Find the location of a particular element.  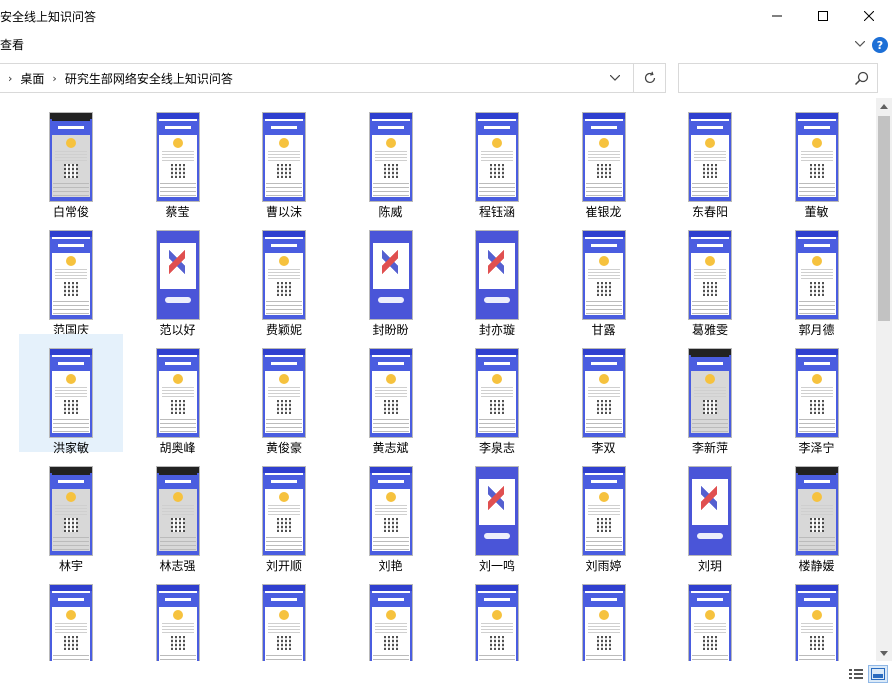

file-item: 白常俊 is located at coordinates (71, 158).